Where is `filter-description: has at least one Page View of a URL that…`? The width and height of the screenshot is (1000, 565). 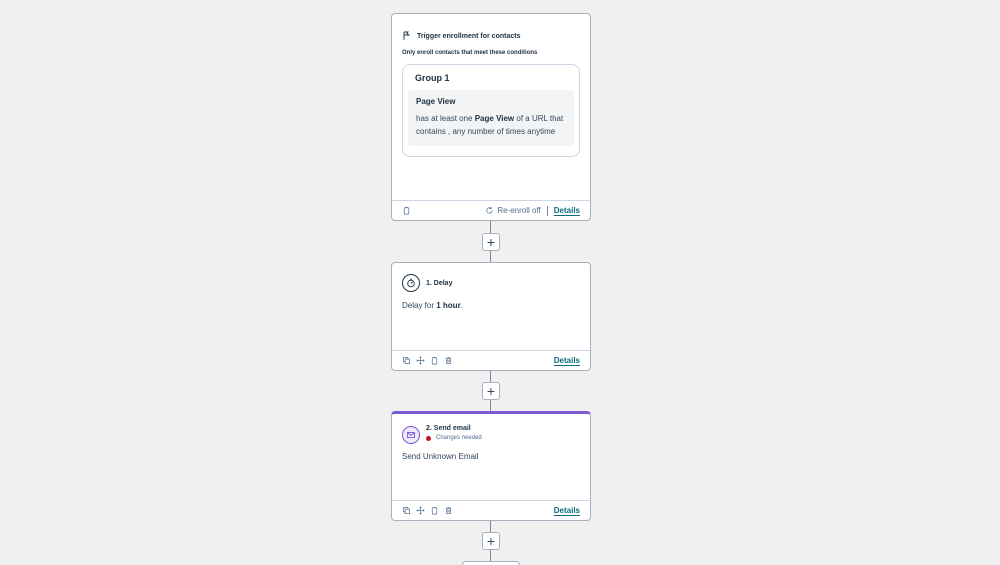 filter-description: has at least one Page View of a URL that… is located at coordinates (490, 125).